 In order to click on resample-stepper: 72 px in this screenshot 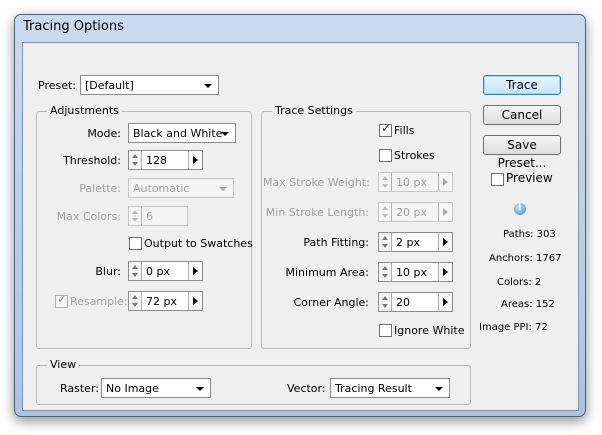, I will do `click(165, 301)`.